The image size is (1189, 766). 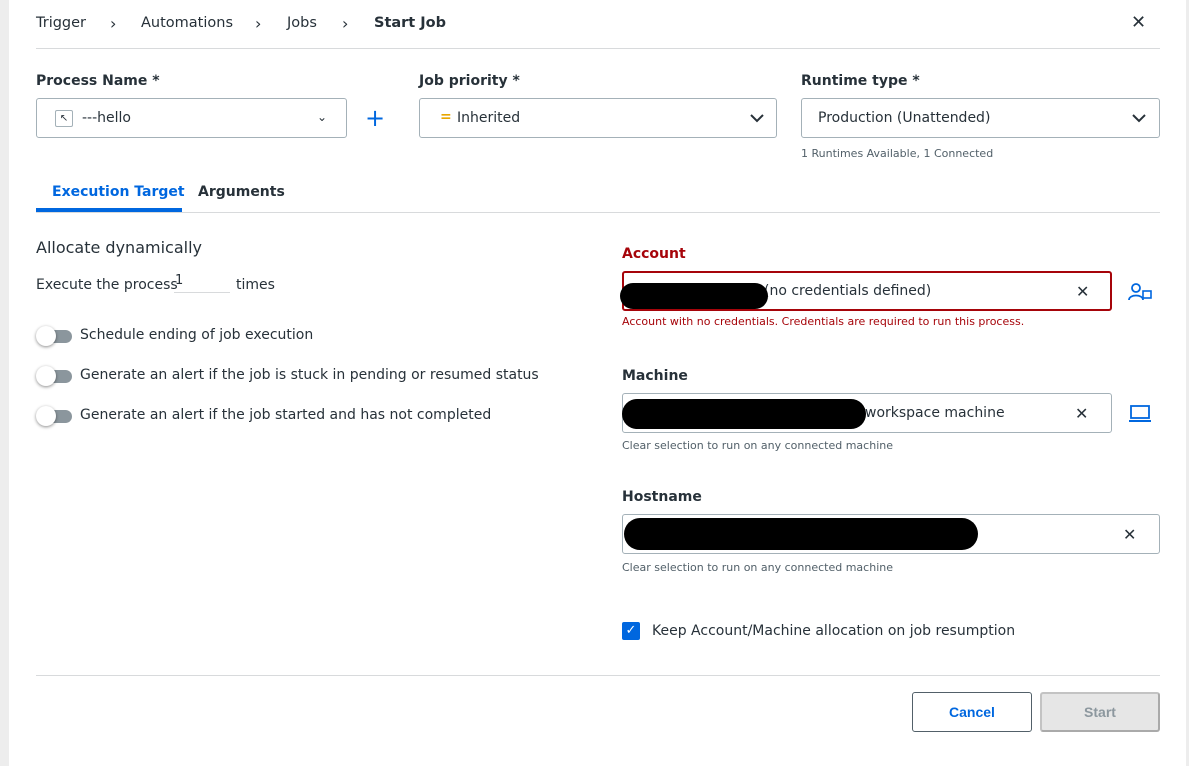 I want to click on process-name-value: ---hello, so click(x=106, y=118).